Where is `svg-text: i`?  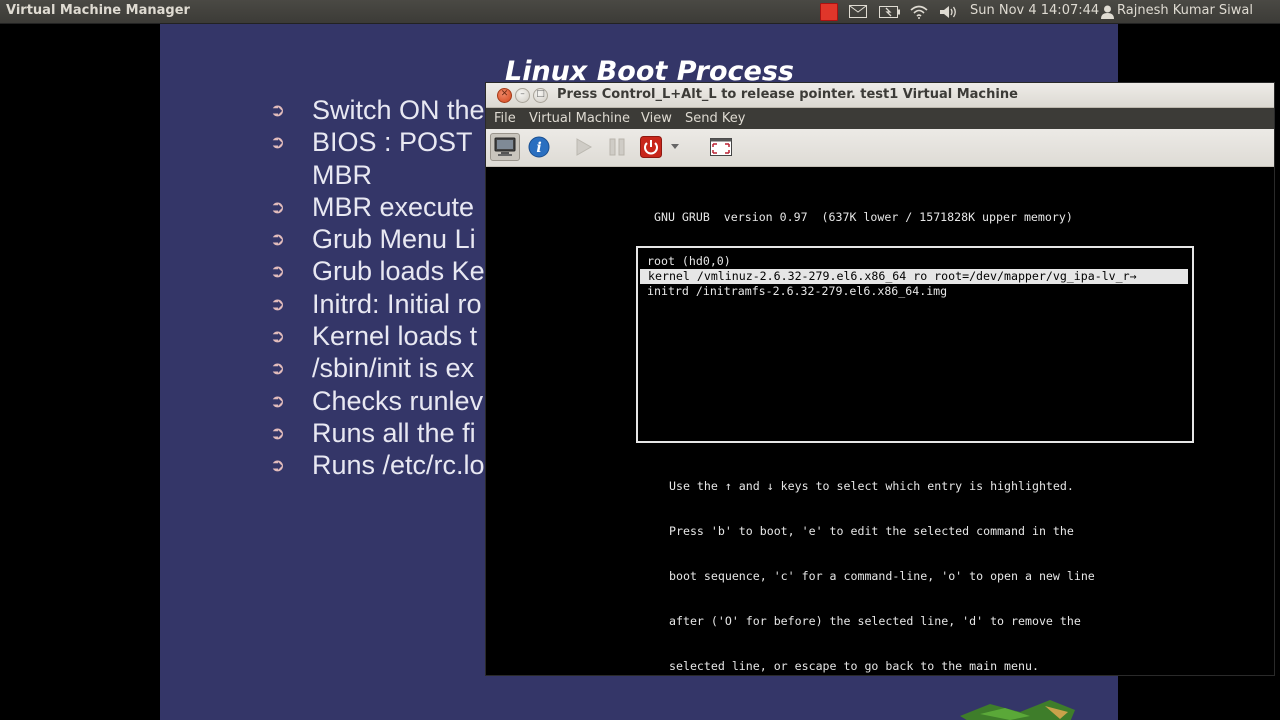
svg-text: i is located at coordinates (538, 148).